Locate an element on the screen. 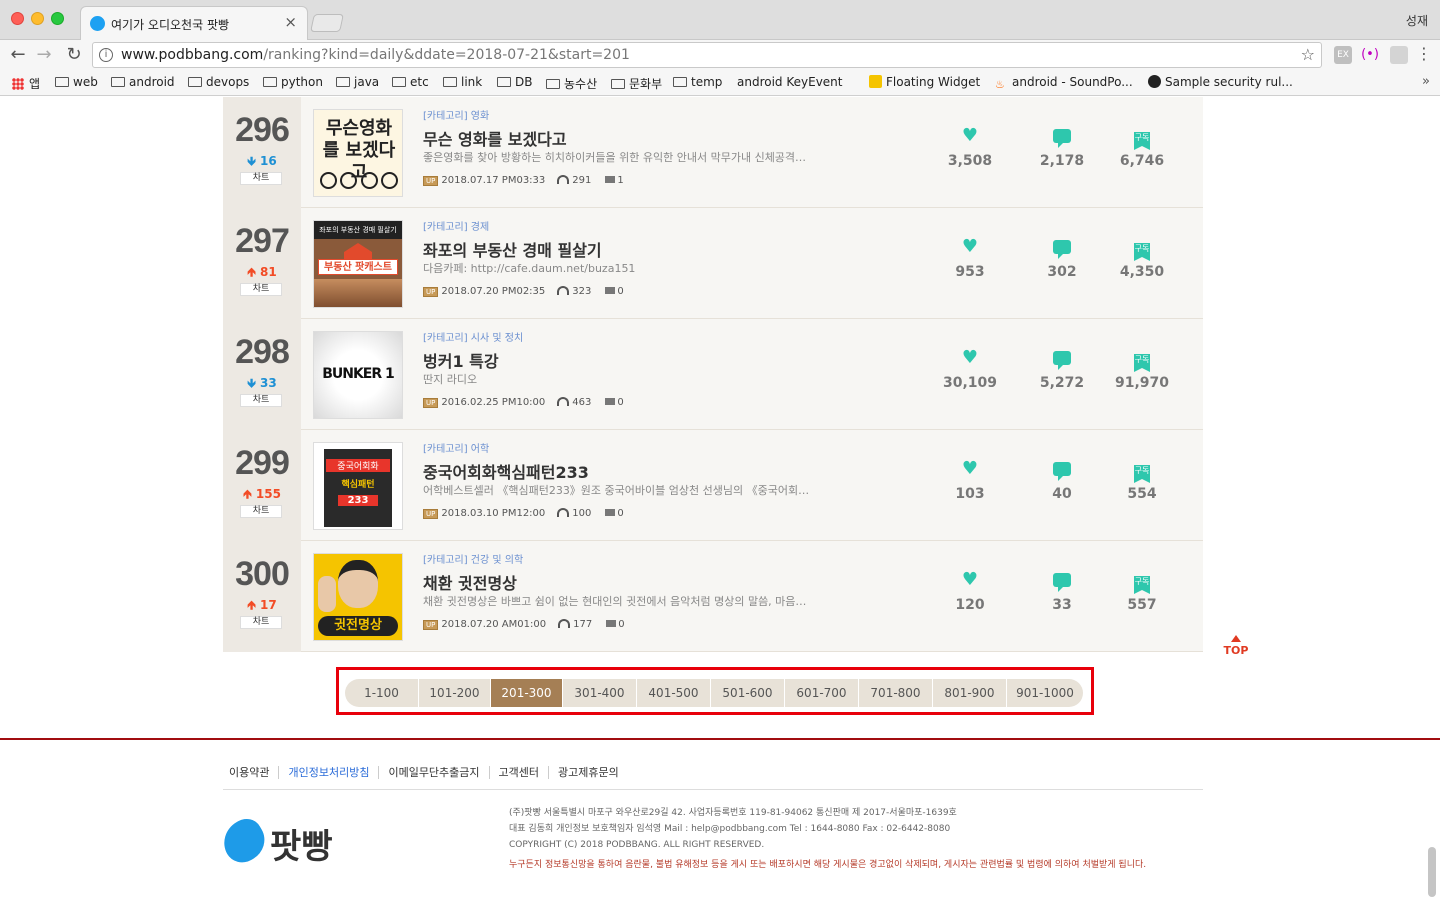 This screenshot has width=1440, height=900. bookmark-star-icon: ☆ is located at coordinates (1308, 54).